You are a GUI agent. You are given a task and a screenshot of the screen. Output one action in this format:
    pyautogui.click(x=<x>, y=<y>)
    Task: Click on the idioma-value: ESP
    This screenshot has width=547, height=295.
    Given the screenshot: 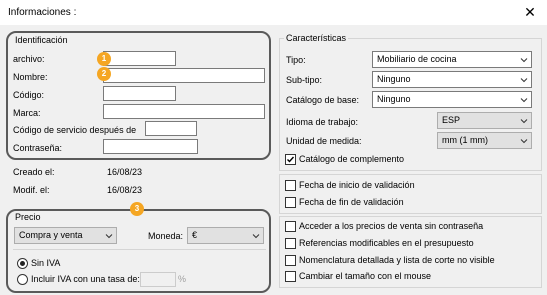 What is the action you would take?
    pyautogui.click(x=451, y=120)
    